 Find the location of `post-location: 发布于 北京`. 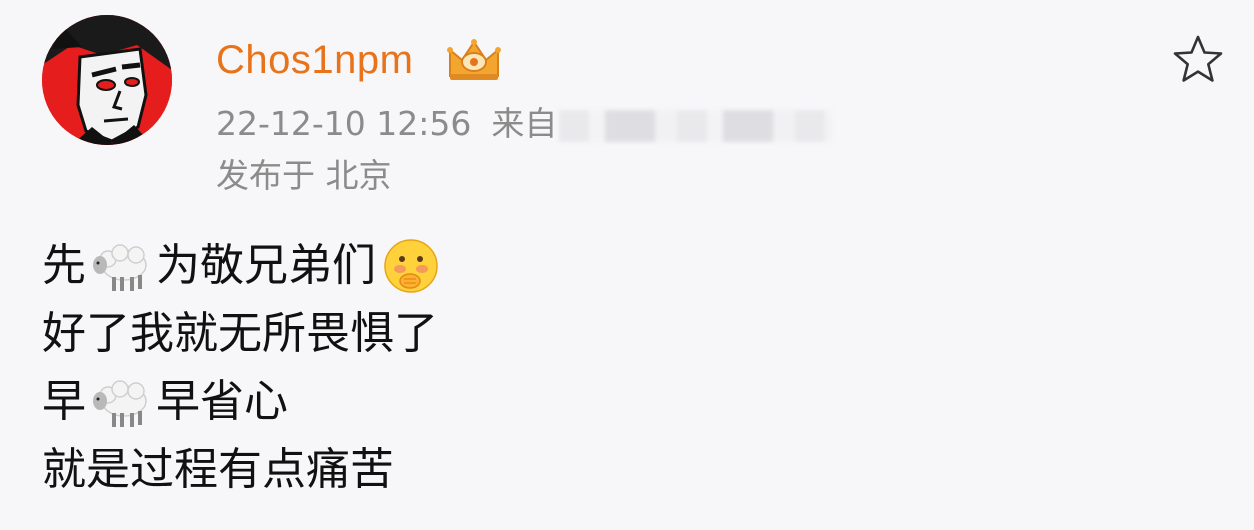

post-location: 发布于 北京 is located at coordinates (304, 175).